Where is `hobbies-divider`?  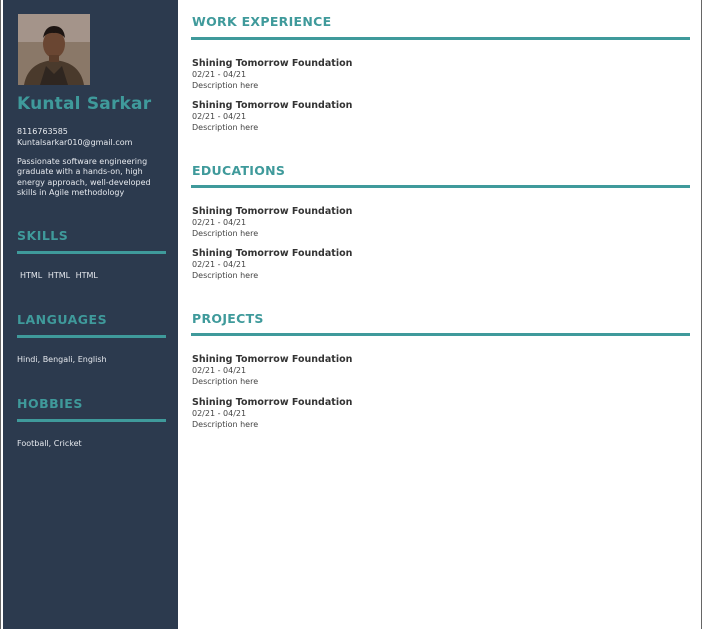 hobbies-divider is located at coordinates (91, 420).